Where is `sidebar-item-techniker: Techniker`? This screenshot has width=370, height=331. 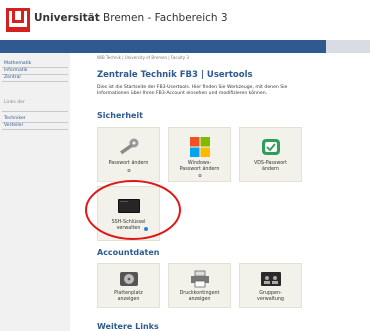 sidebar-item-techniker: Techniker is located at coordinates (15, 118).